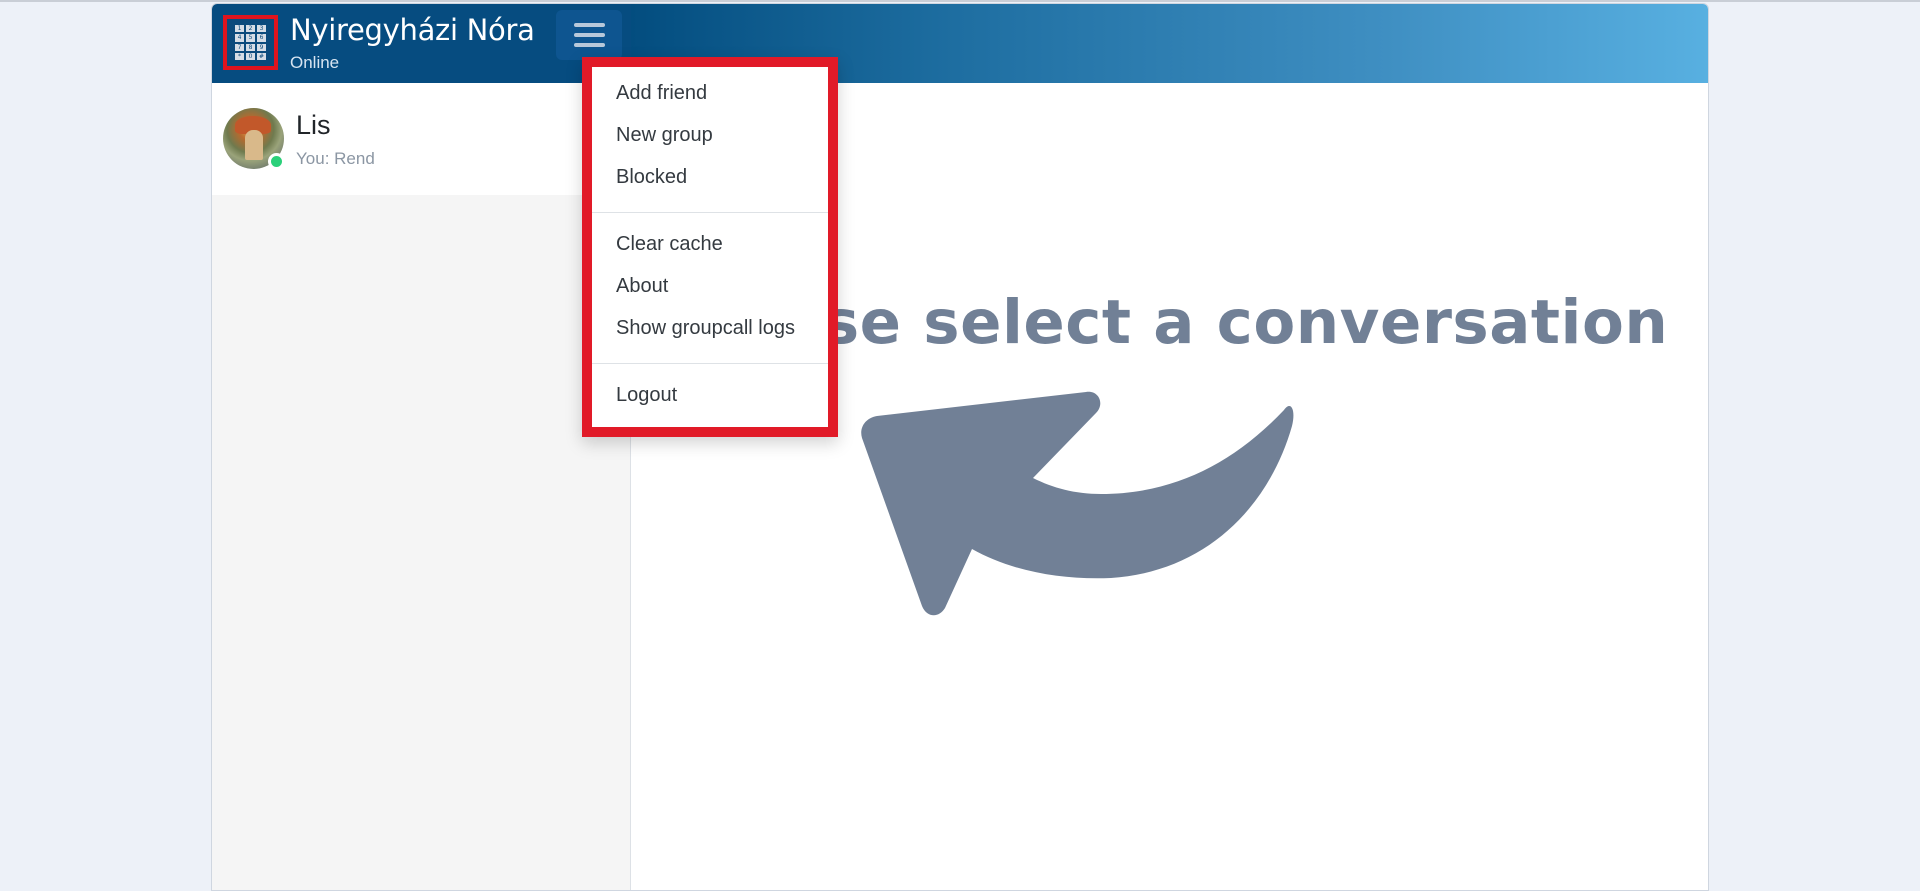 The width and height of the screenshot is (1920, 891). I want to click on menu-item-logout: Logout, so click(646, 395).